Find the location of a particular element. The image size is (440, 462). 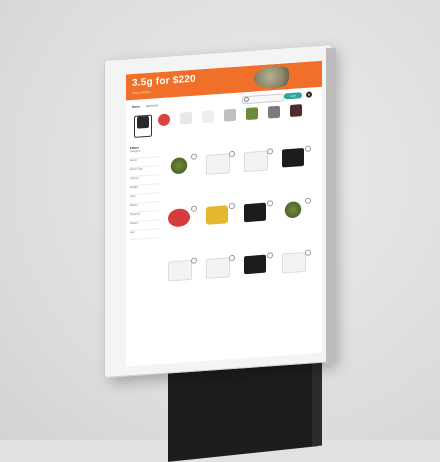

filter-row: Sort is located at coordinates (145, 235).